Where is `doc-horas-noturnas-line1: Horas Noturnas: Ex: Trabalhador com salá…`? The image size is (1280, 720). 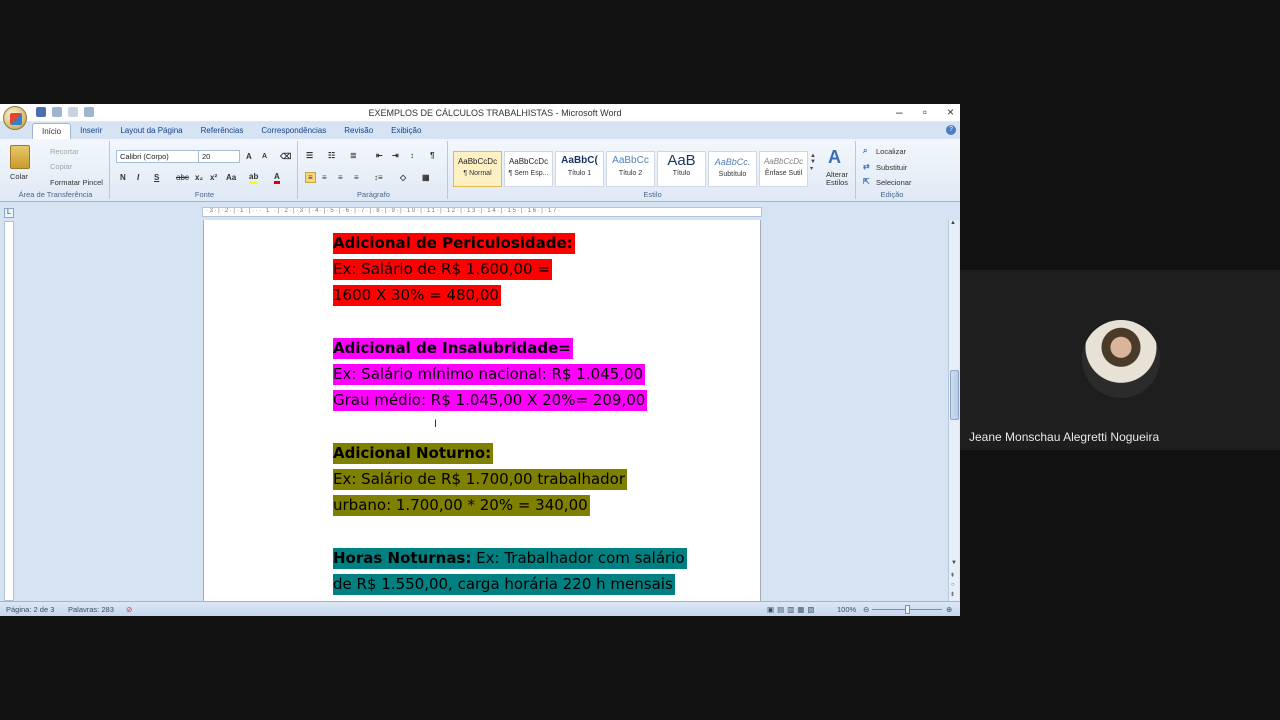 doc-horas-noturnas-line1: Horas Noturnas: Ex: Trabalhador com salá… is located at coordinates (510, 558).